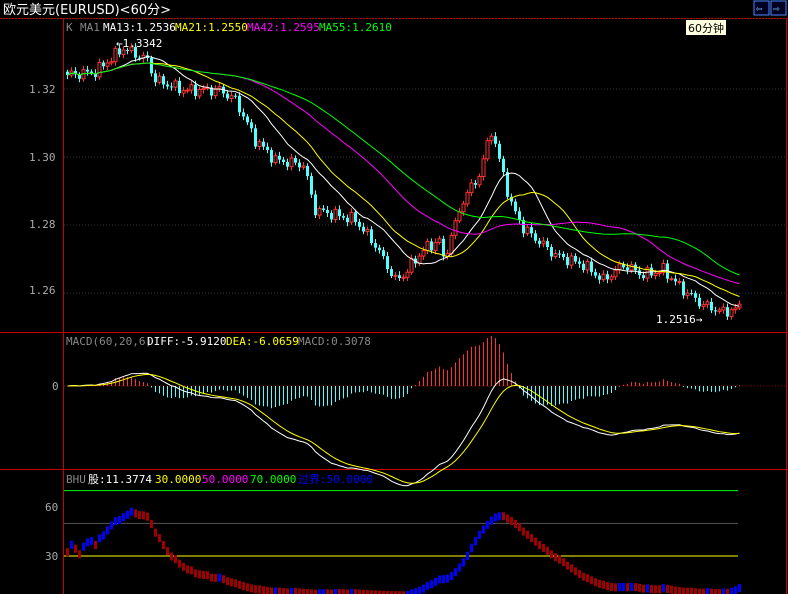  Describe the element at coordinates (87, 10) in the screenshot. I see `window-title: 欧元美元(EURUSD)<60分>` at that location.